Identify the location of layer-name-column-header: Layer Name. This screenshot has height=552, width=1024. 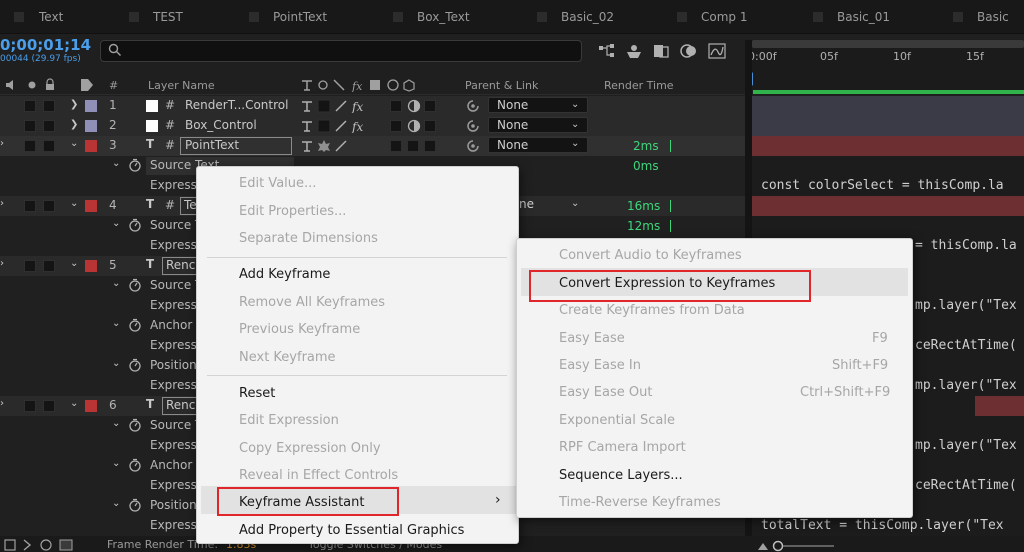
(181, 85).